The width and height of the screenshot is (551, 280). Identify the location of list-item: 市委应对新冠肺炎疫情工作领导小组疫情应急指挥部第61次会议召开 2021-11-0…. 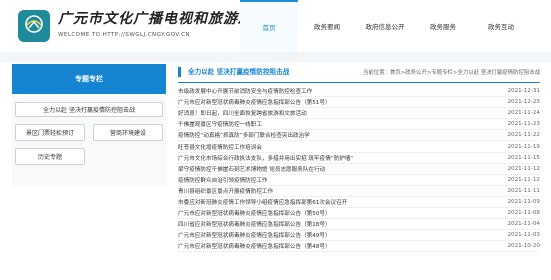
(359, 203).